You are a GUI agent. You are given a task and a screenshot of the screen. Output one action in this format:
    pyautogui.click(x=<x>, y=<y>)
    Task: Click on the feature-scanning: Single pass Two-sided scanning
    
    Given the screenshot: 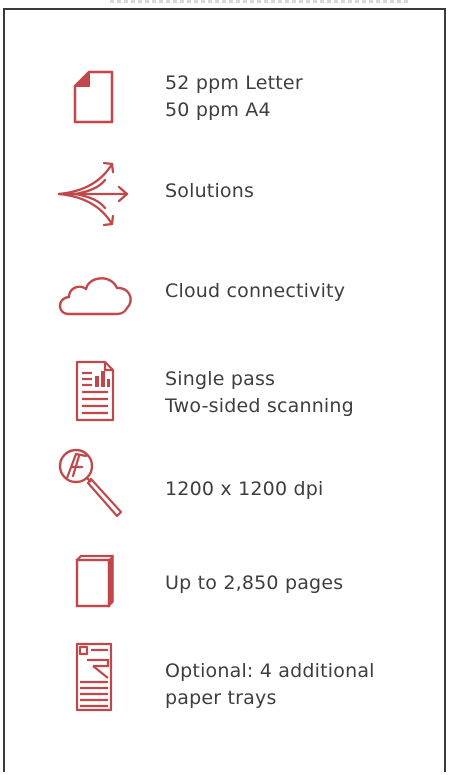 What is the action you would take?
    pyautogui.click(x=225, y=389)
    